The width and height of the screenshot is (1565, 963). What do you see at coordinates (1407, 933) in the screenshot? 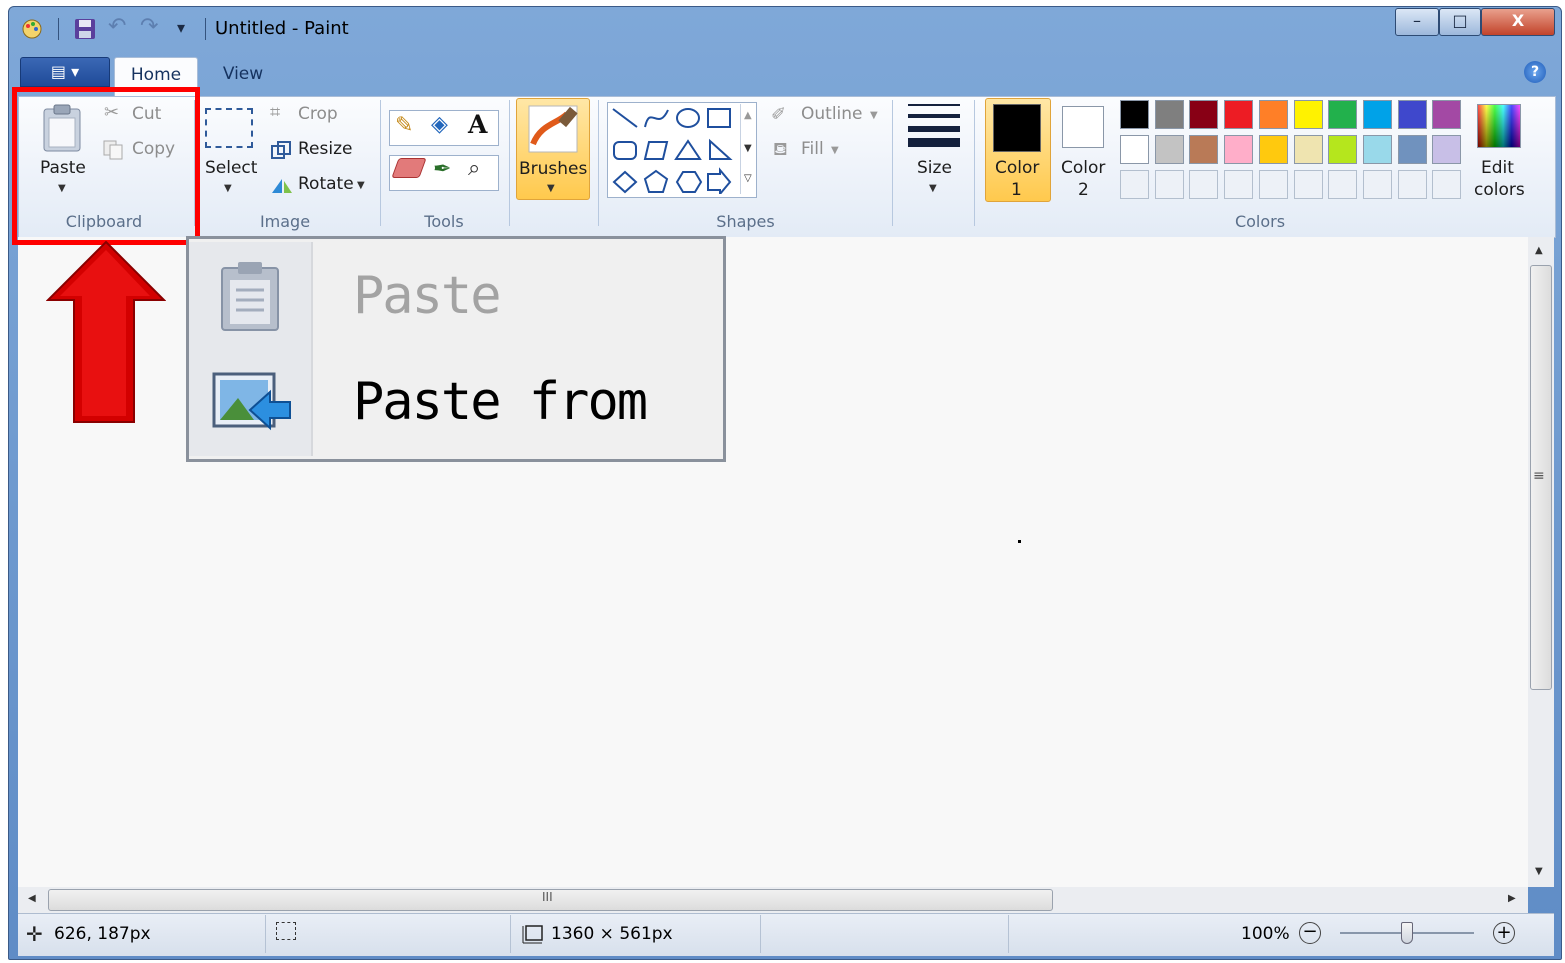
I see `zoom-slider-thumb` at bounding box center [1407, 933].